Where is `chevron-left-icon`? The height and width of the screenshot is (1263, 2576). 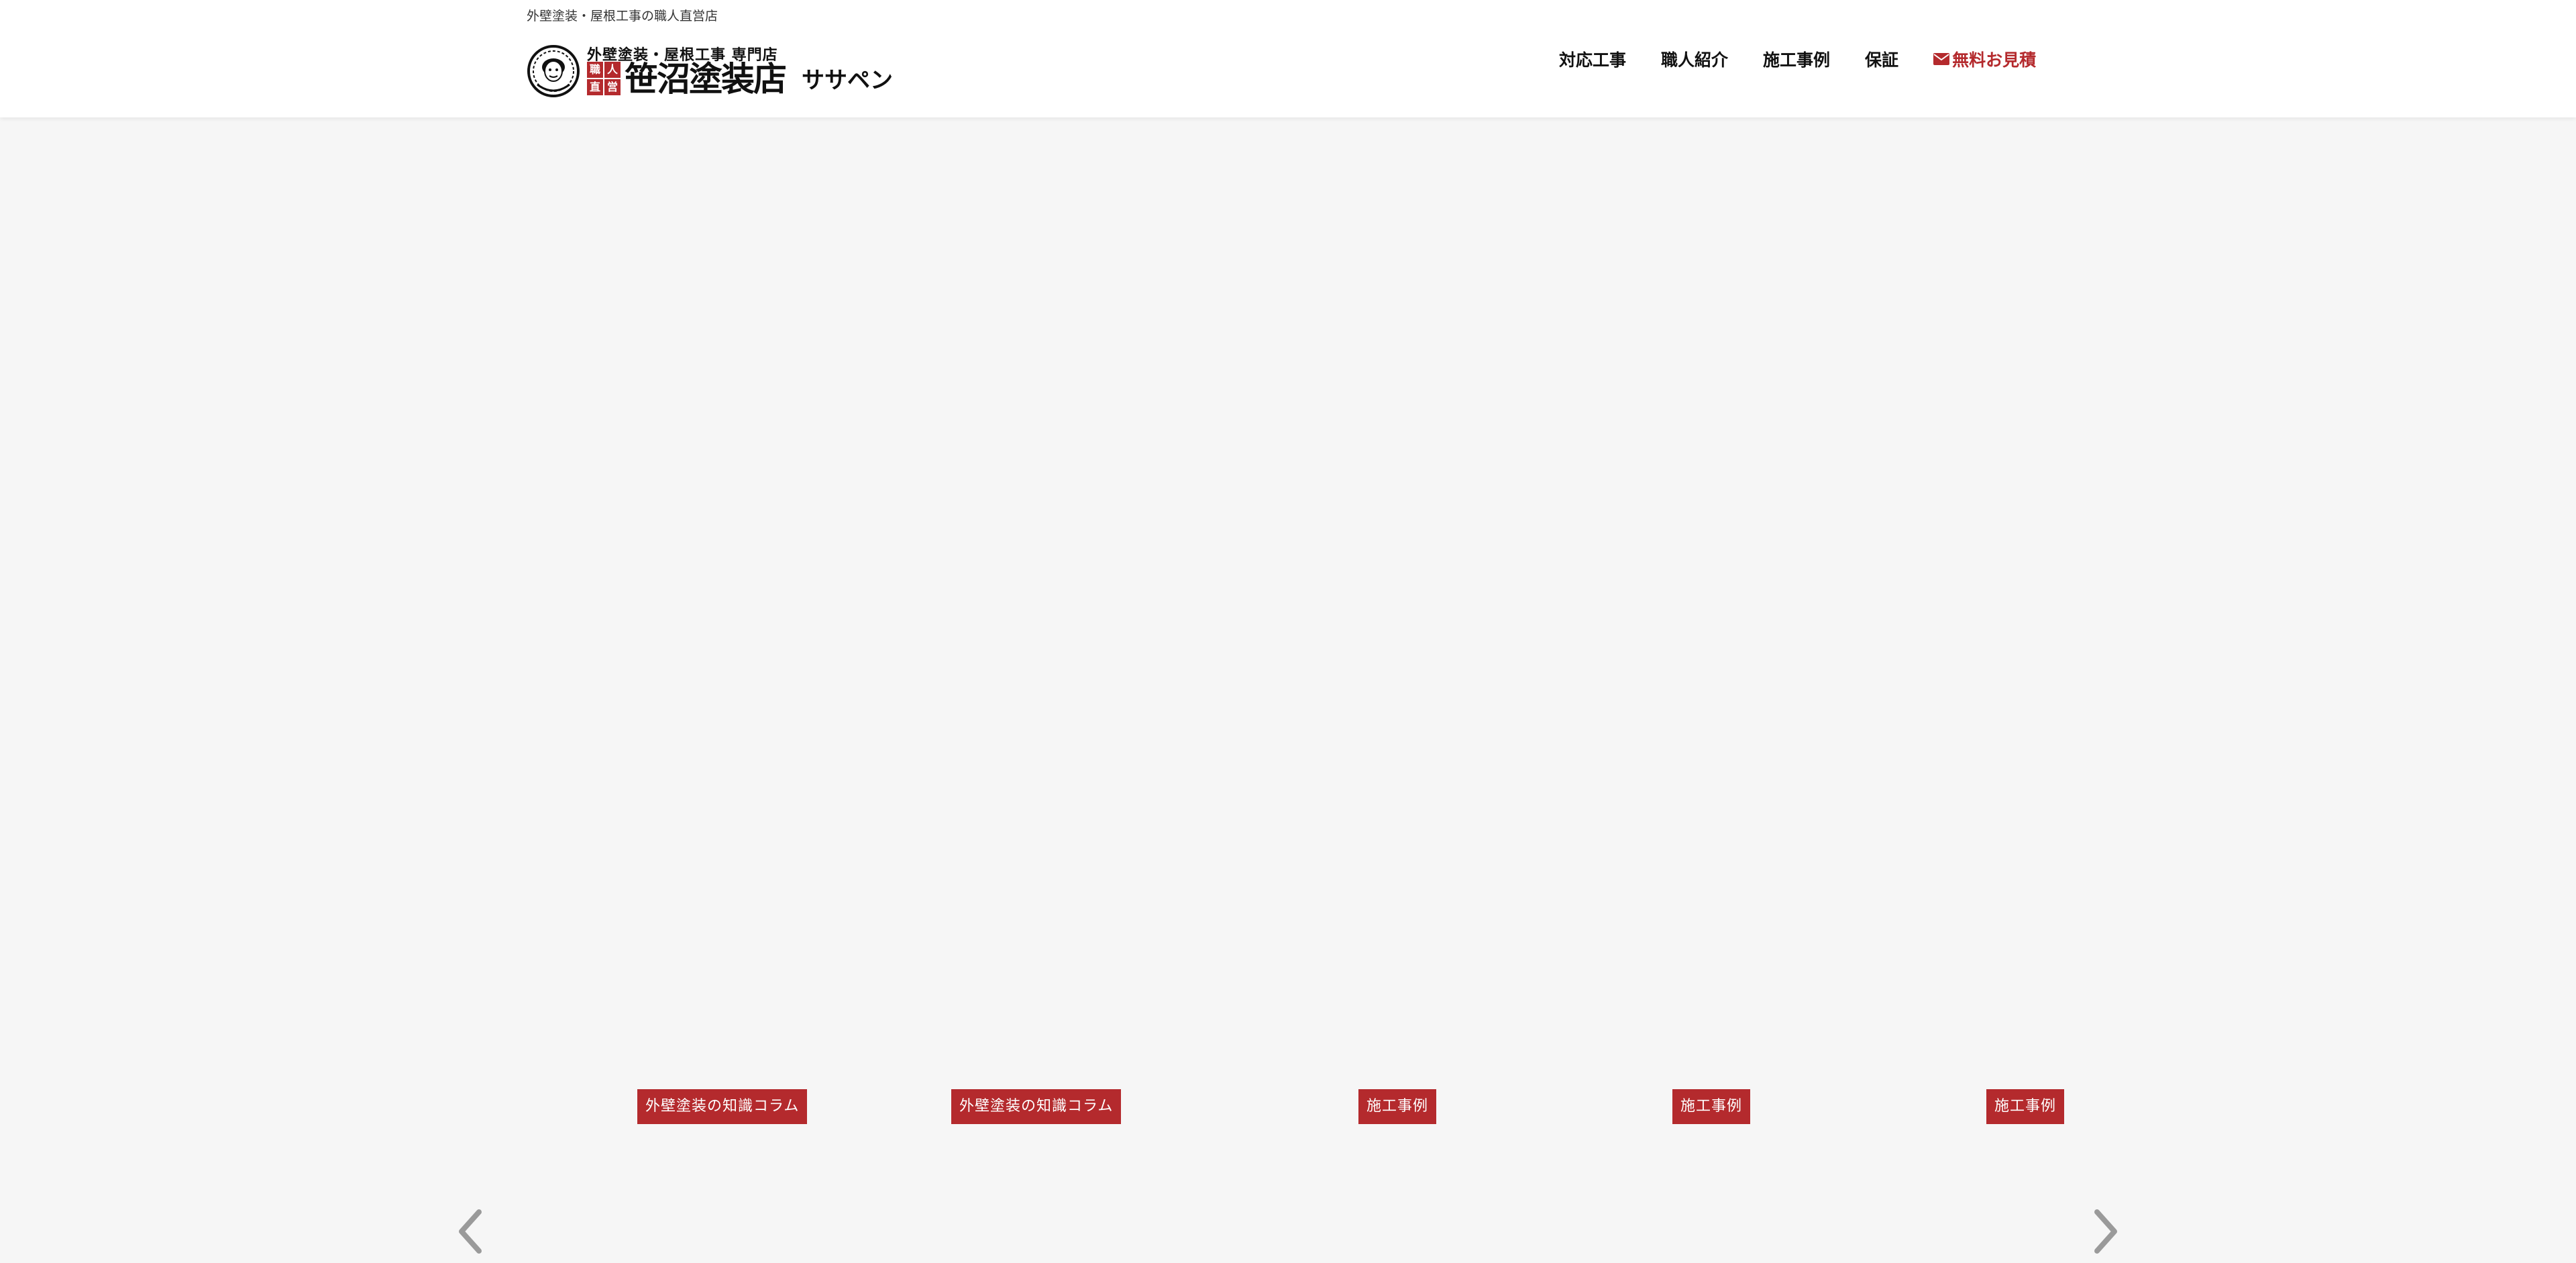 chevron-left-icon is located at coordinates (470, 1231).